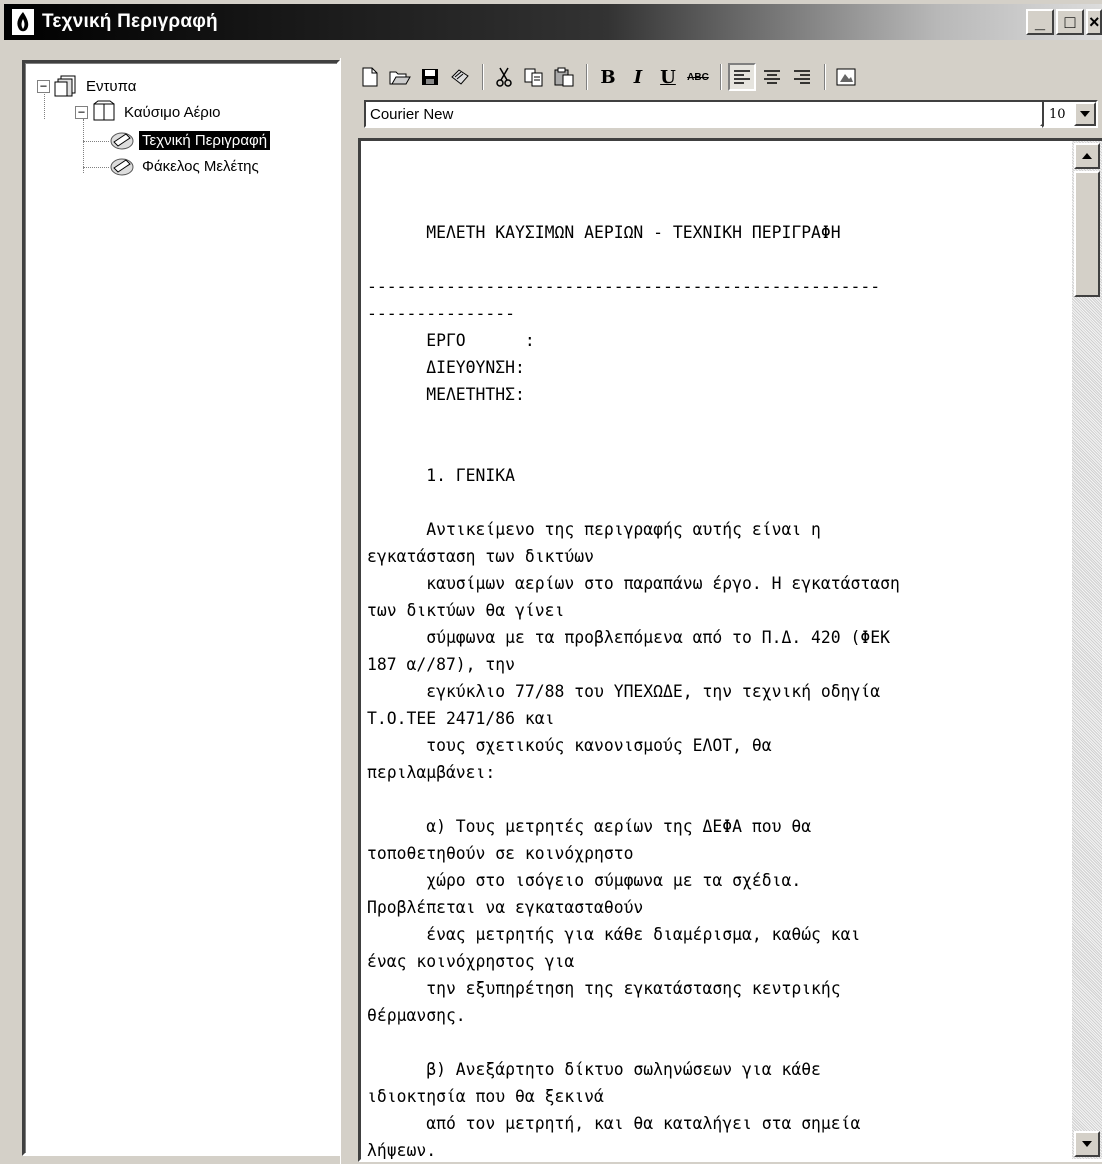  What do you see at coordinates (500, 853) in the screenshot?
I see `document-line: τοποθετηθούν σε κοινόχρηστο` at bounding box center [500, 853].